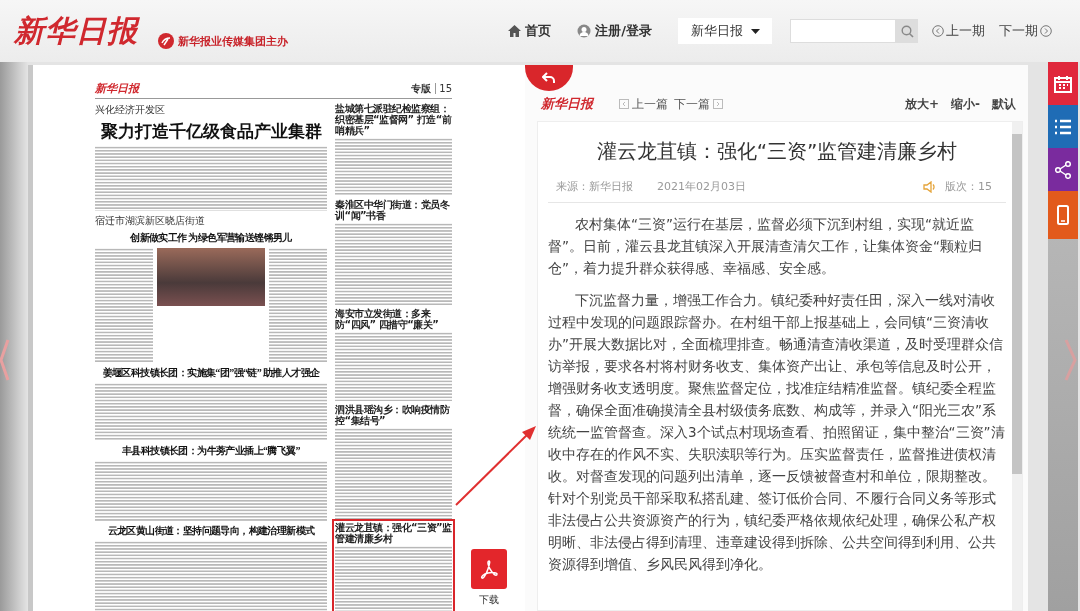 Image resolution: width=1080 pixels, height=611 pixels. I want to click on article-logo: 新华日报, so click(567, 104).